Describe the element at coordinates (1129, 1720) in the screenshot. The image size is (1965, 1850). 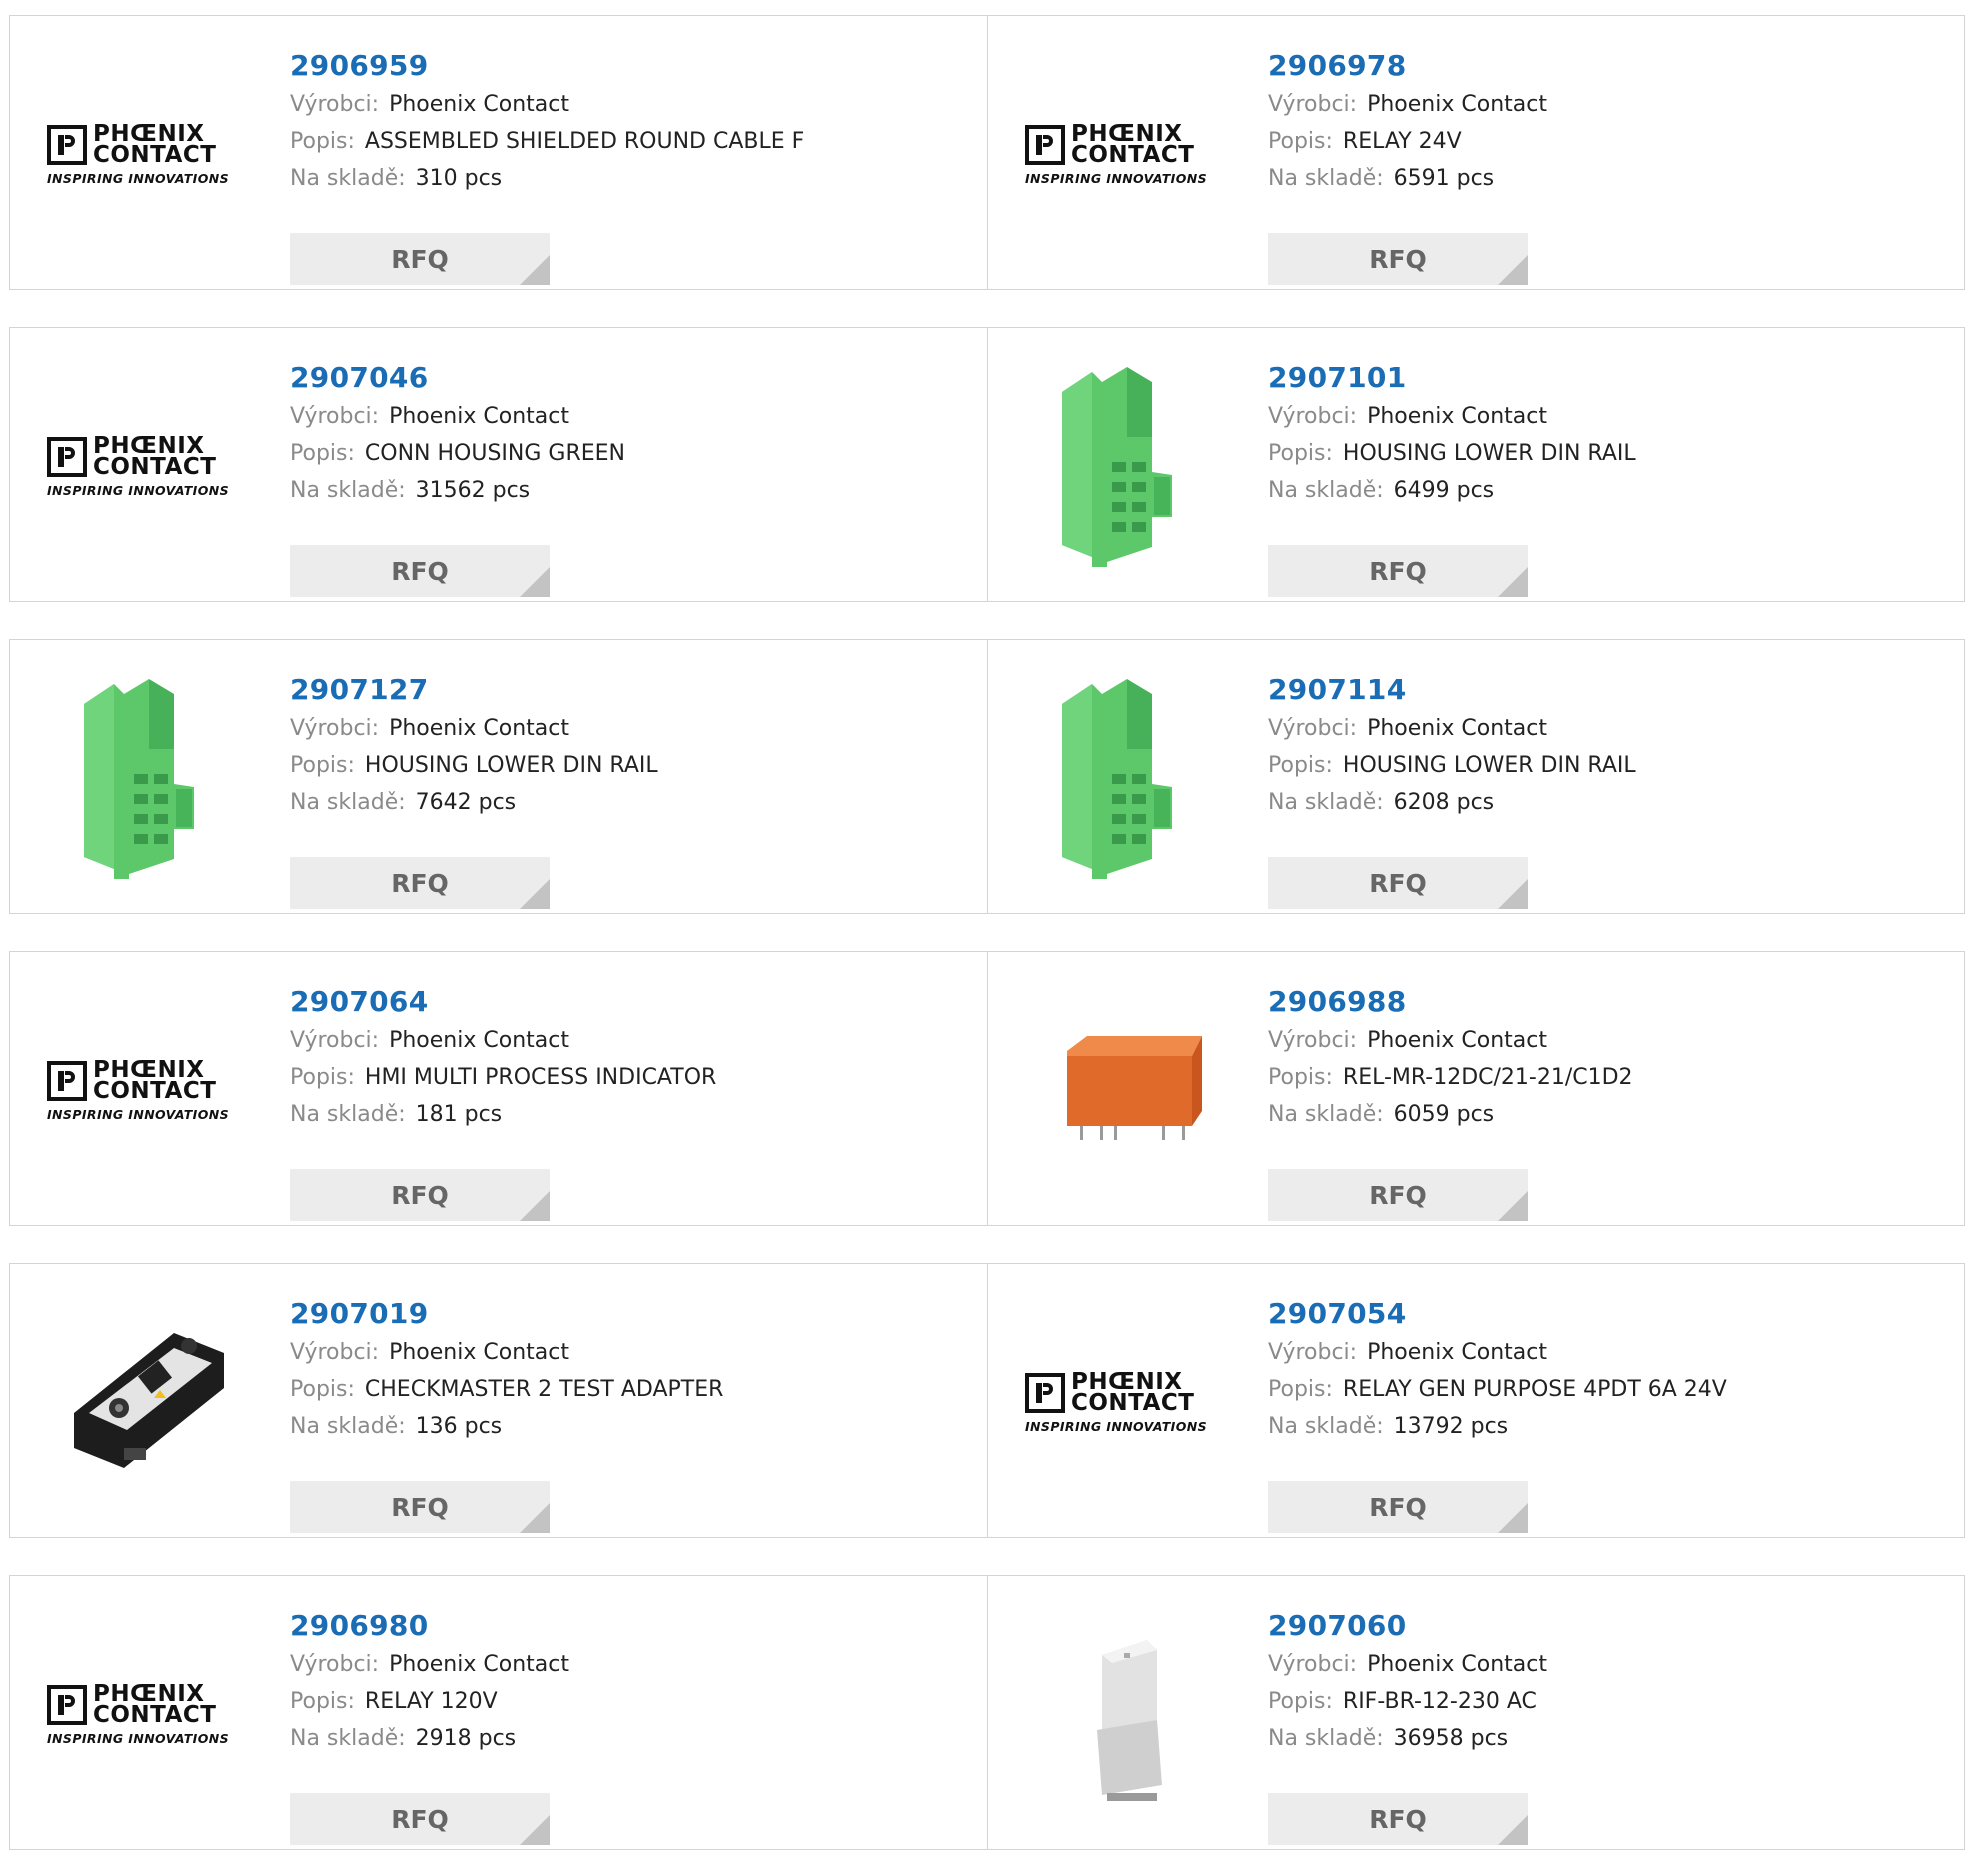
I see `grey-relay-base-image` at that location.